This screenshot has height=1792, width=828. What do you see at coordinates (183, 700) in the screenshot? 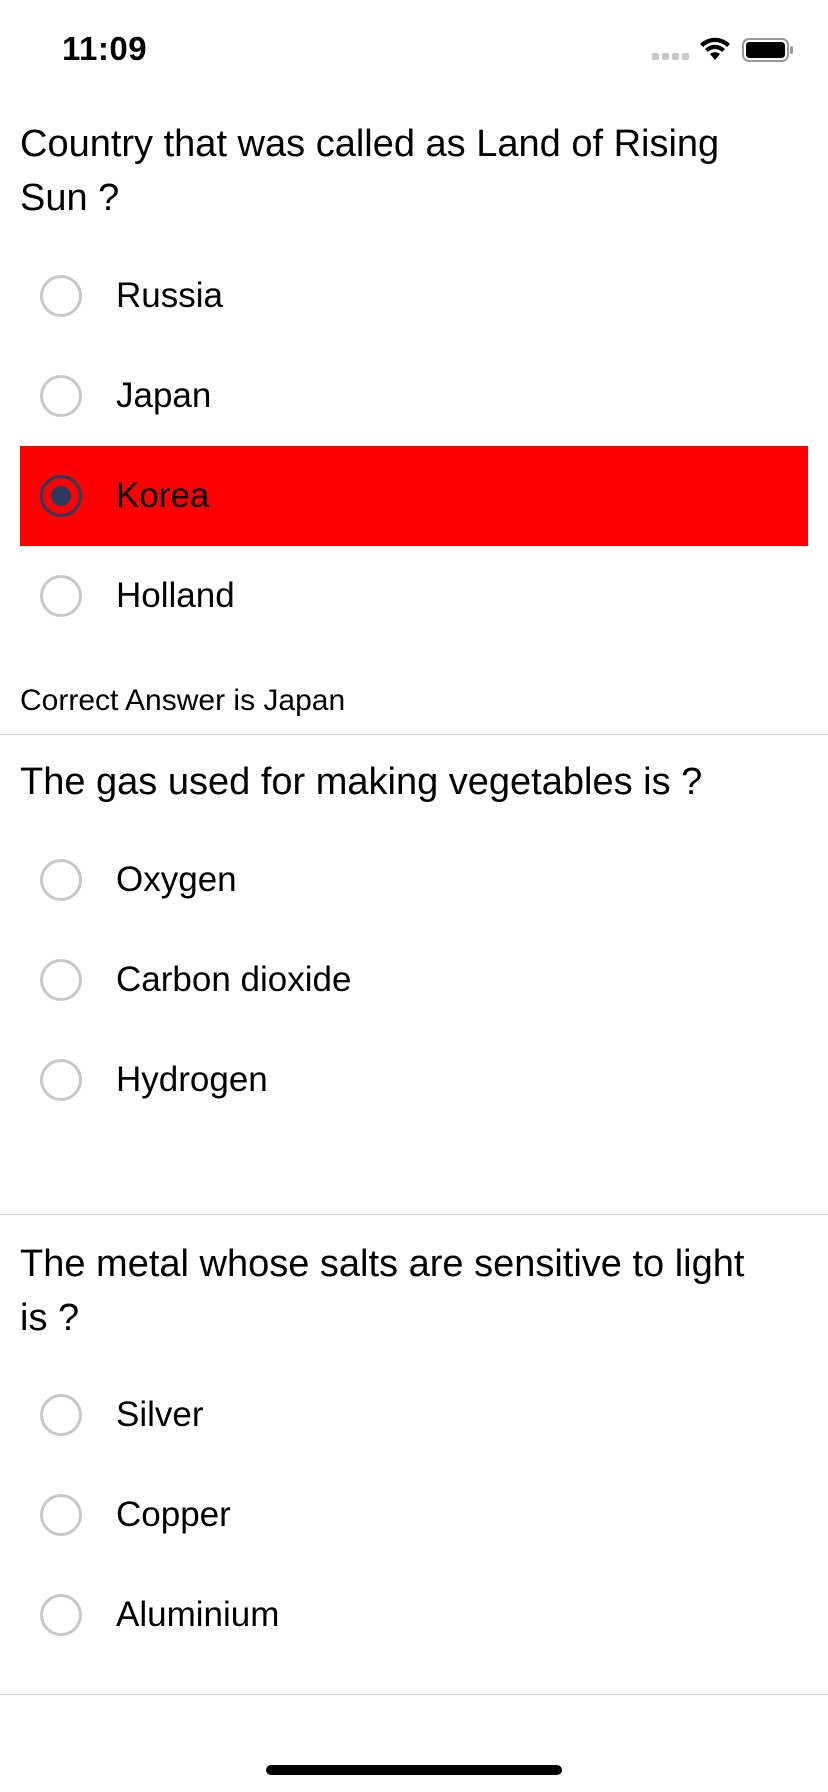
I see `correct-answer-text: Correct Answer is Japan` at bounding box center [183, 700].